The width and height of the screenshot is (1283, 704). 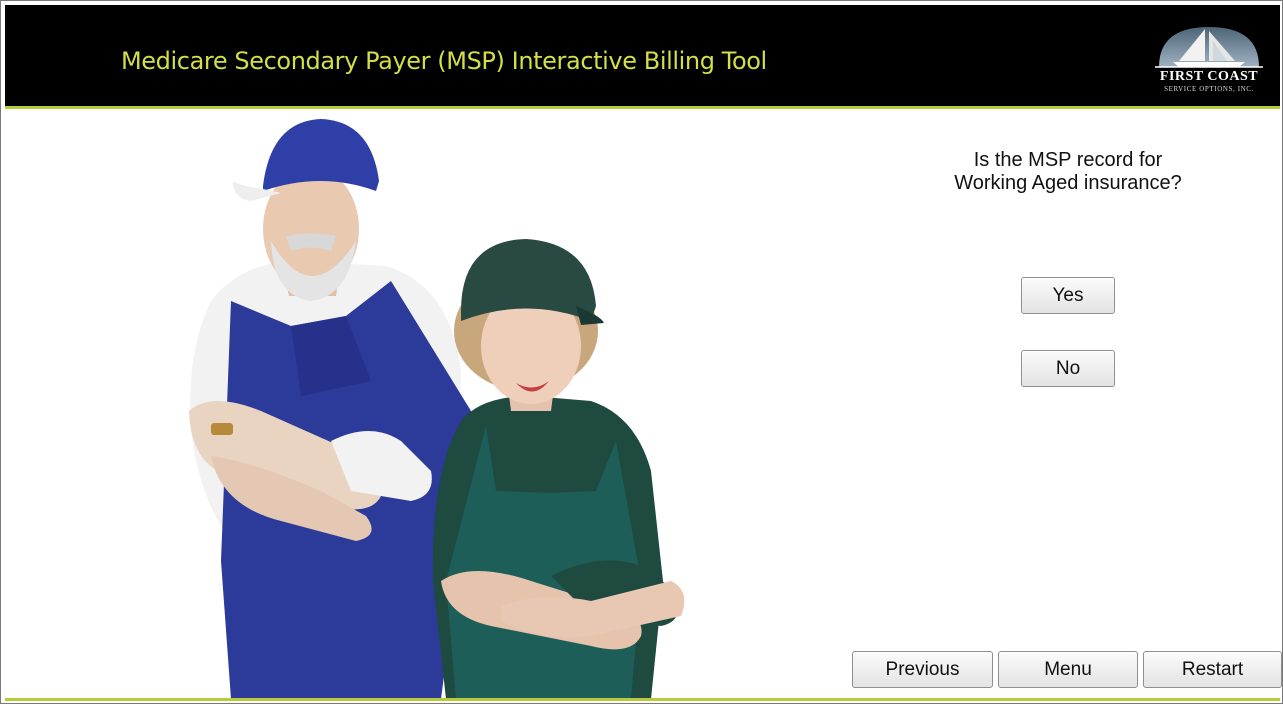 What do you see at coordinates (922, 669) in the screenshot?
I see `previous-button: Previous` at bounding box center [922, 669].